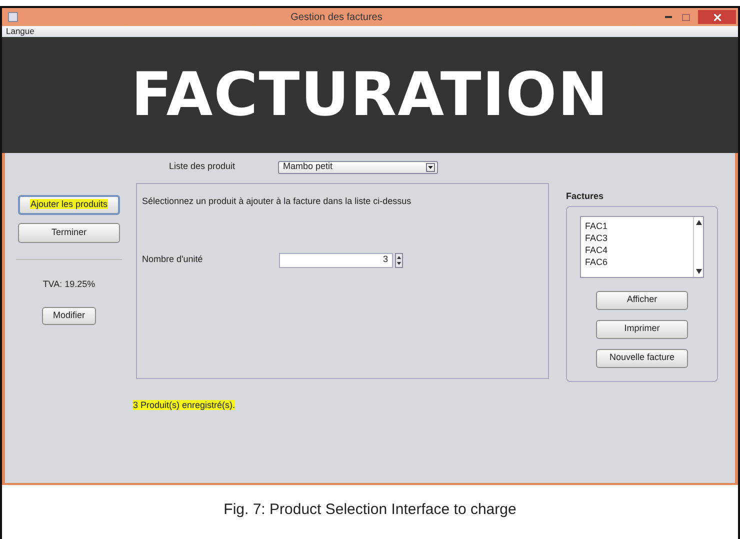 This screenshot has height=539, width=740. What do you see at coordinates (277, 201) in the screenshot?
I see `instruction-text: Sélectionnez un produit à ajouter à la facture dans la liste ci-dessus` at bounding box center [277, 201].